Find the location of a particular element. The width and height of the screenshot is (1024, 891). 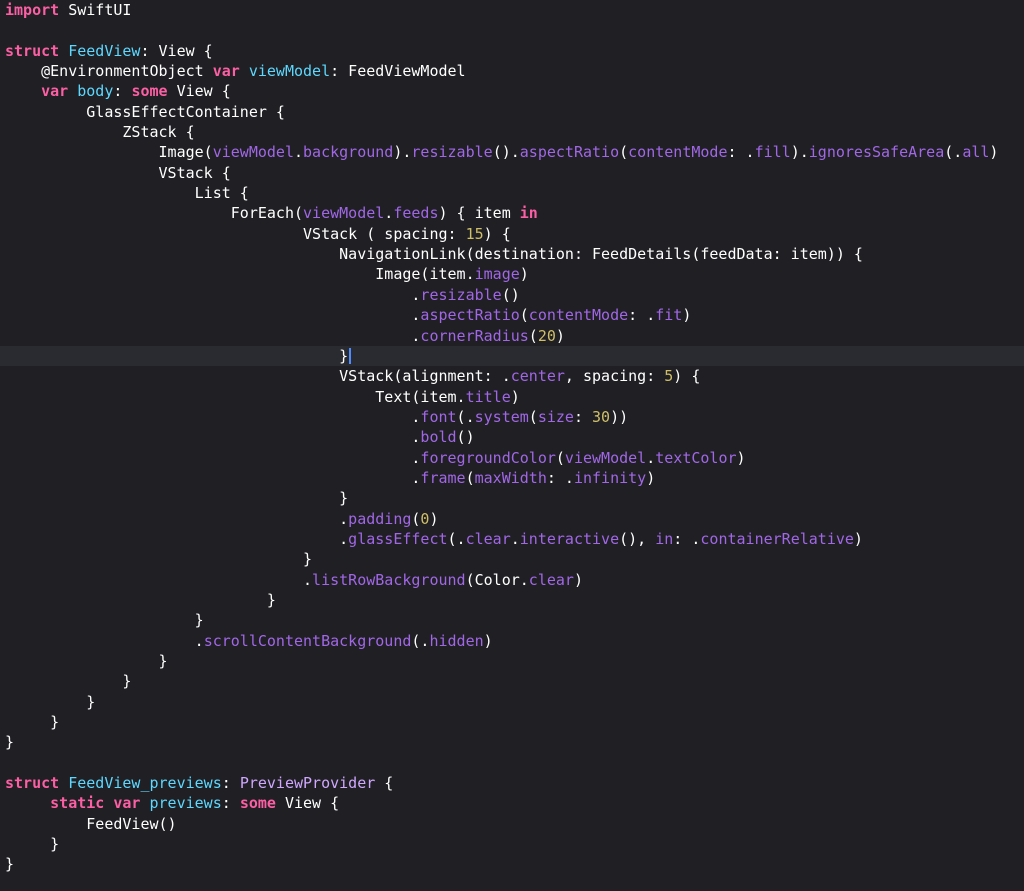

code-line: Text(item.title) is located at coordinates (512, 397).